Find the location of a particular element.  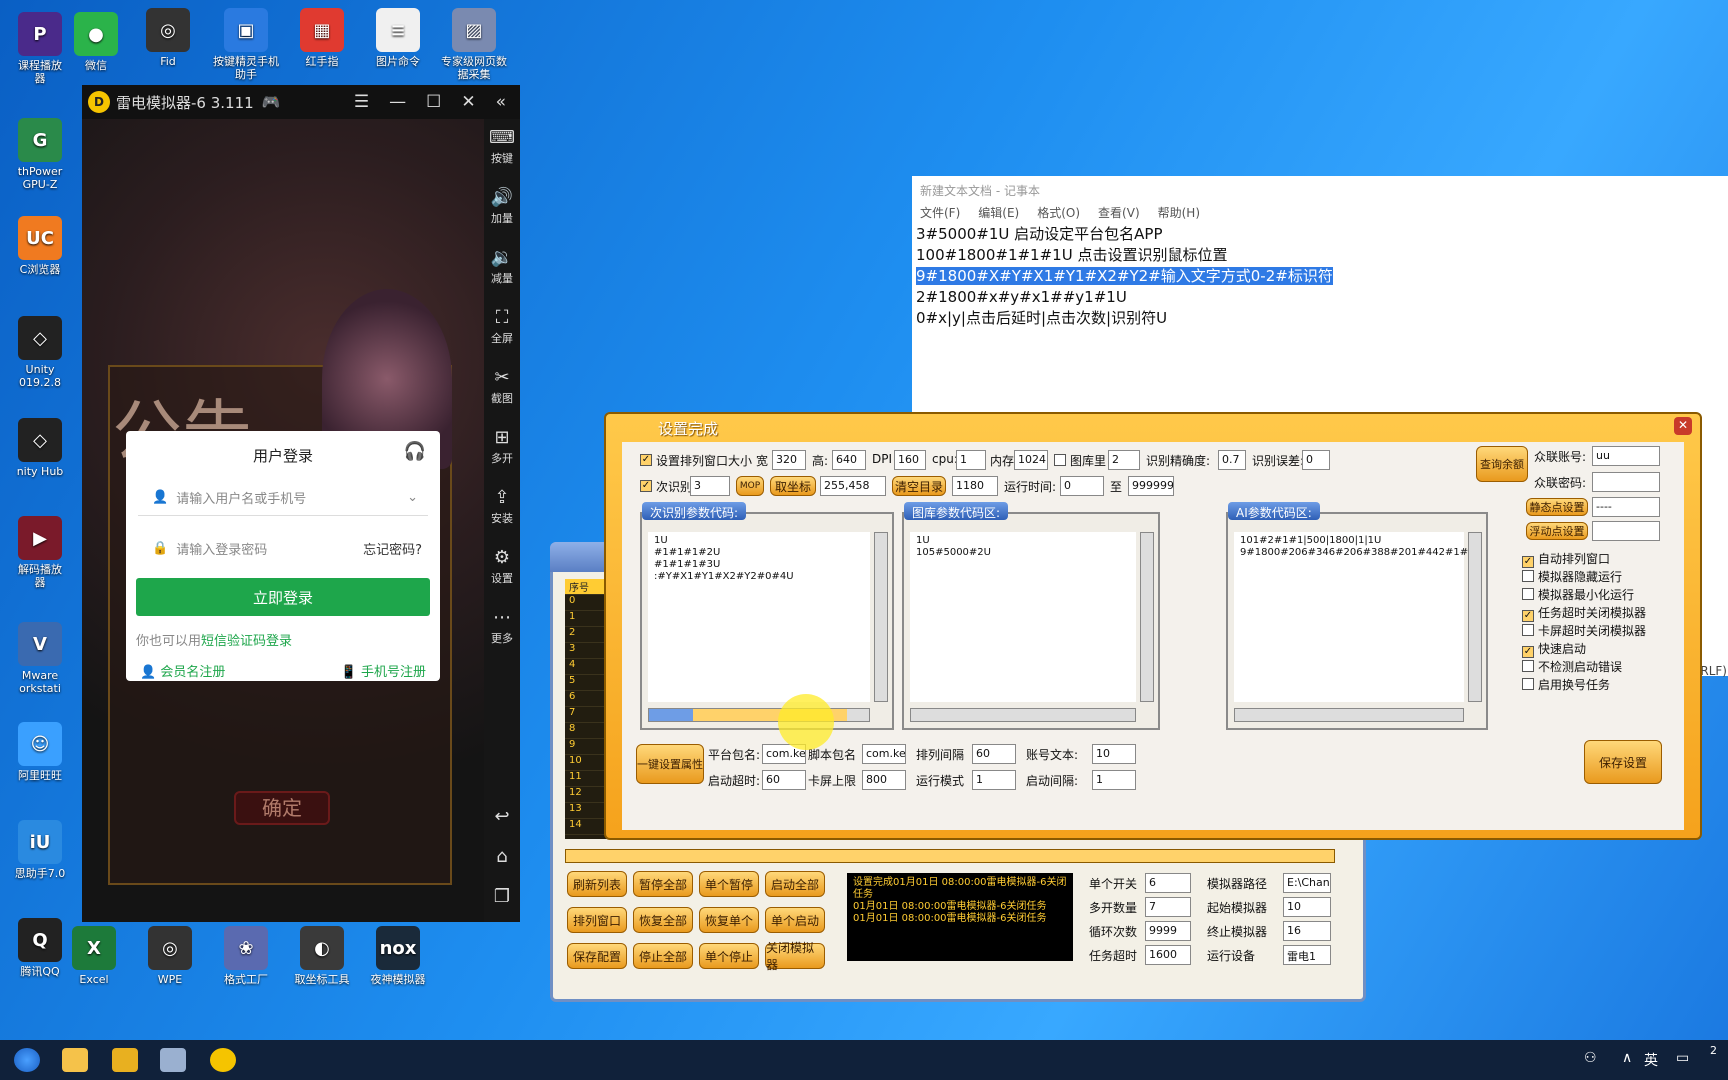

desktop-icon: X Excel is located at coordinates (94, 956).